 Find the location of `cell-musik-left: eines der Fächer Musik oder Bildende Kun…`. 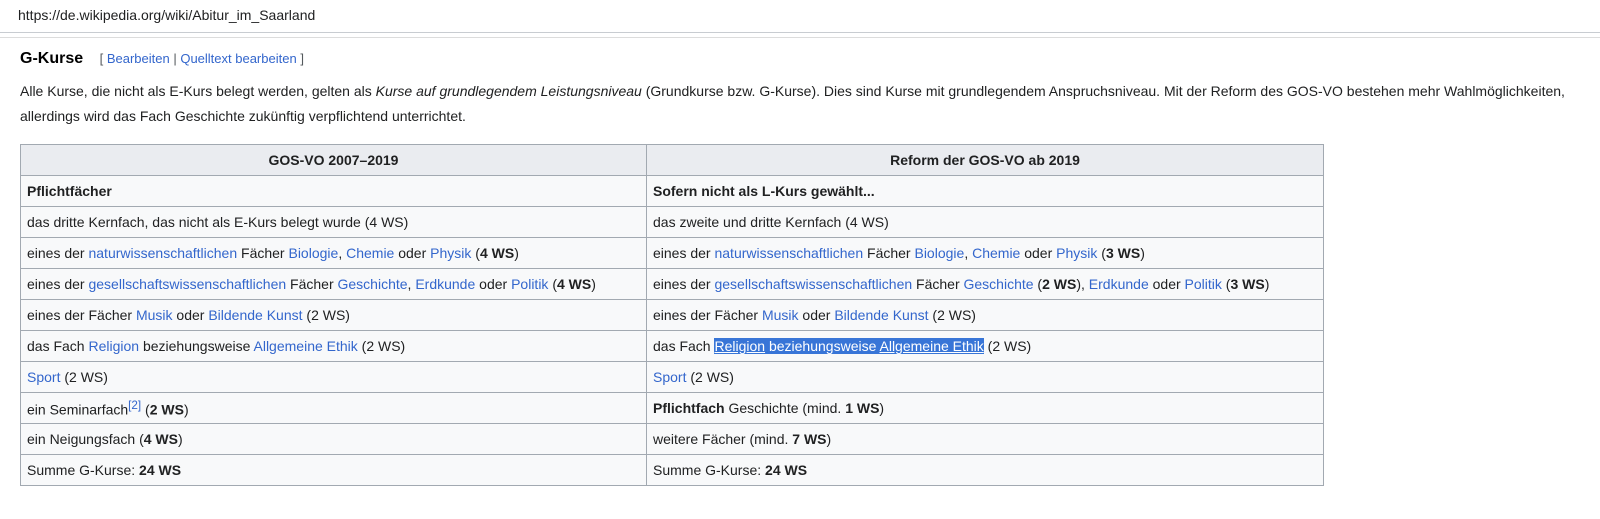

cell-musik-left: eines der Fächer Musik oder Bildende Kun… is located at coordinates (333, 315).